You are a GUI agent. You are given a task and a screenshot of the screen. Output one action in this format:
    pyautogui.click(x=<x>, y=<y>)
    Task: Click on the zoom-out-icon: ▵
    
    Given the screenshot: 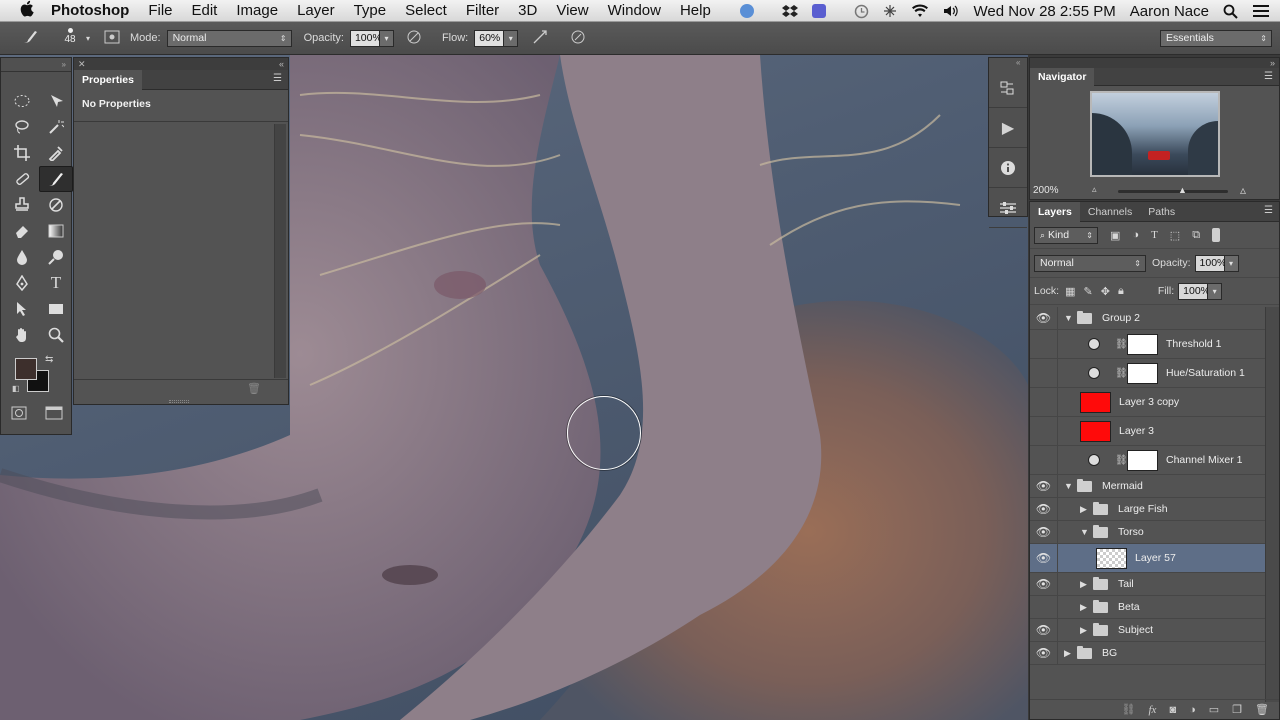 What is the action you would take?
    pyautogui.click(x=1094, y=189)
    